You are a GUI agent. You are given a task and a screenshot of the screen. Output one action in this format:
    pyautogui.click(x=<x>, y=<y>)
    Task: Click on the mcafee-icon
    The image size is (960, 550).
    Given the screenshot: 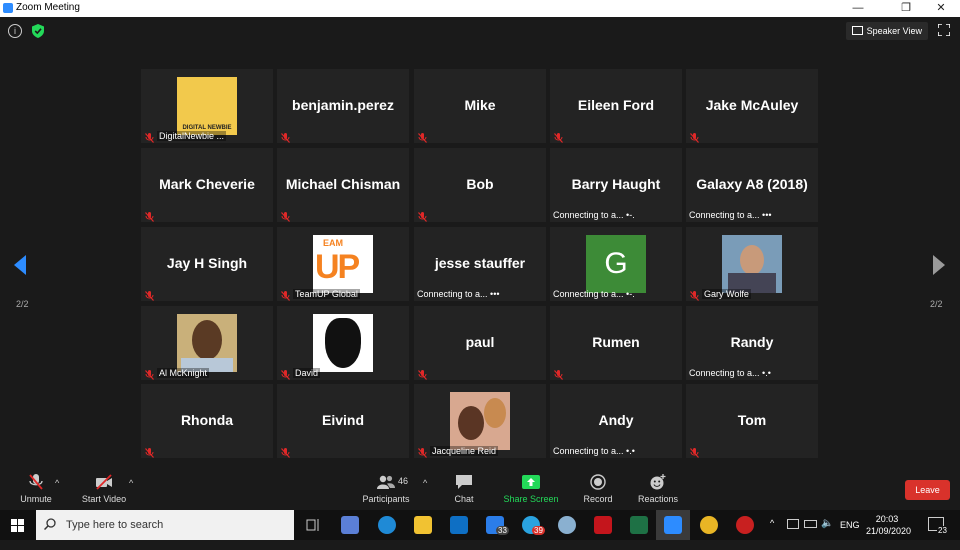 What is the action you would take?
    pyautogui.click(x=603, y=525)
    